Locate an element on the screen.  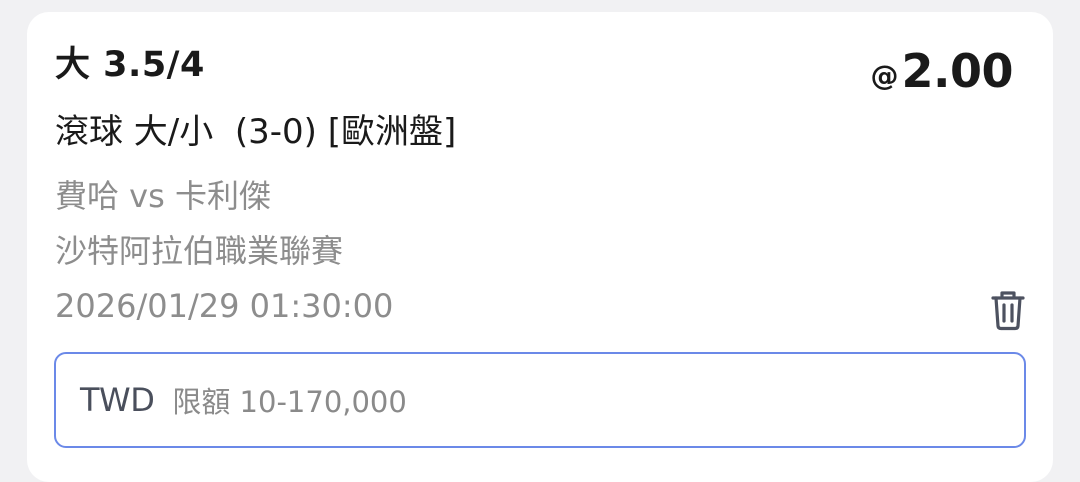
league-name: 沙特阿拉伯職業聯賽 is located at coordinates (199, 251).